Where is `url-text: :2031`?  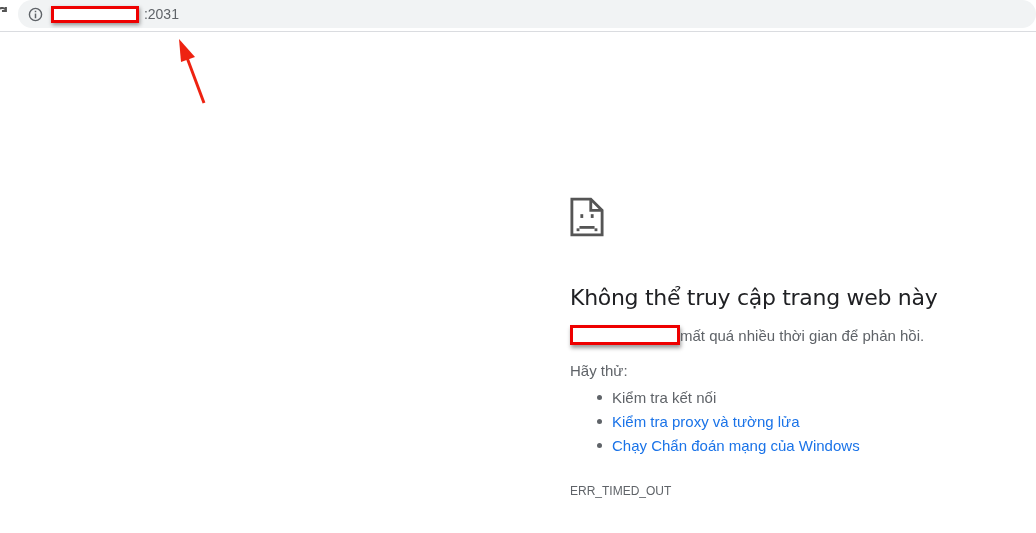 url-text: :2031 is located at coordinates (161, 14).